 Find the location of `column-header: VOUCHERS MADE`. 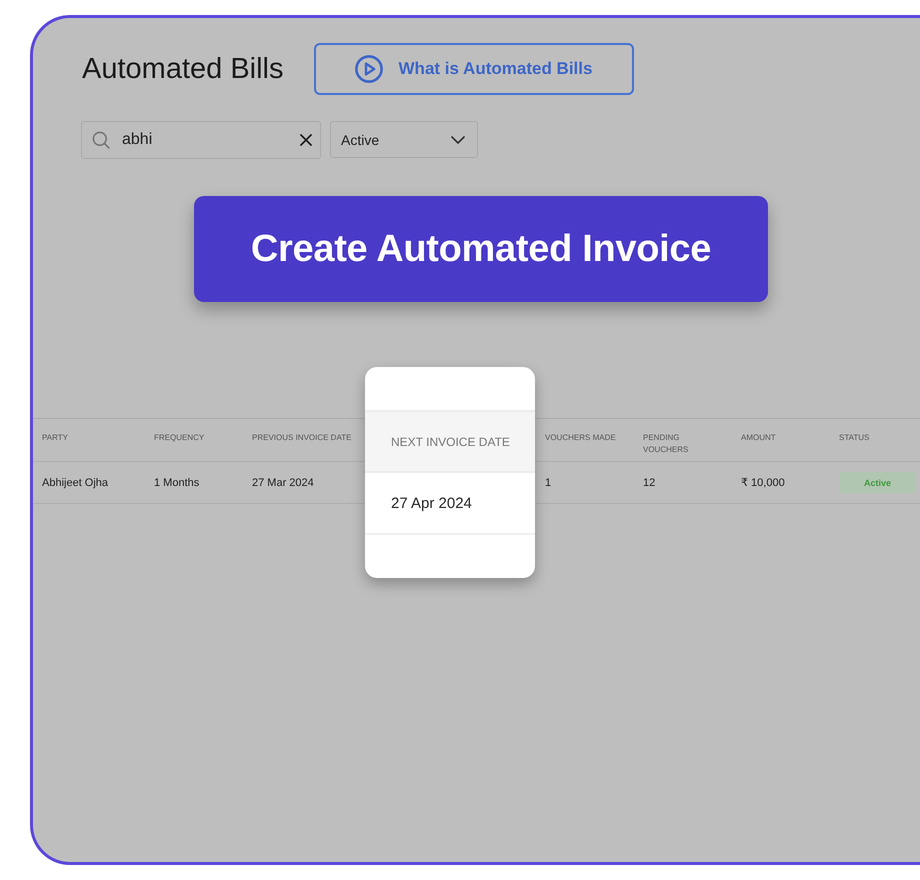

column-header: VOUCHERS MADE is located at coordinates (580, 437).